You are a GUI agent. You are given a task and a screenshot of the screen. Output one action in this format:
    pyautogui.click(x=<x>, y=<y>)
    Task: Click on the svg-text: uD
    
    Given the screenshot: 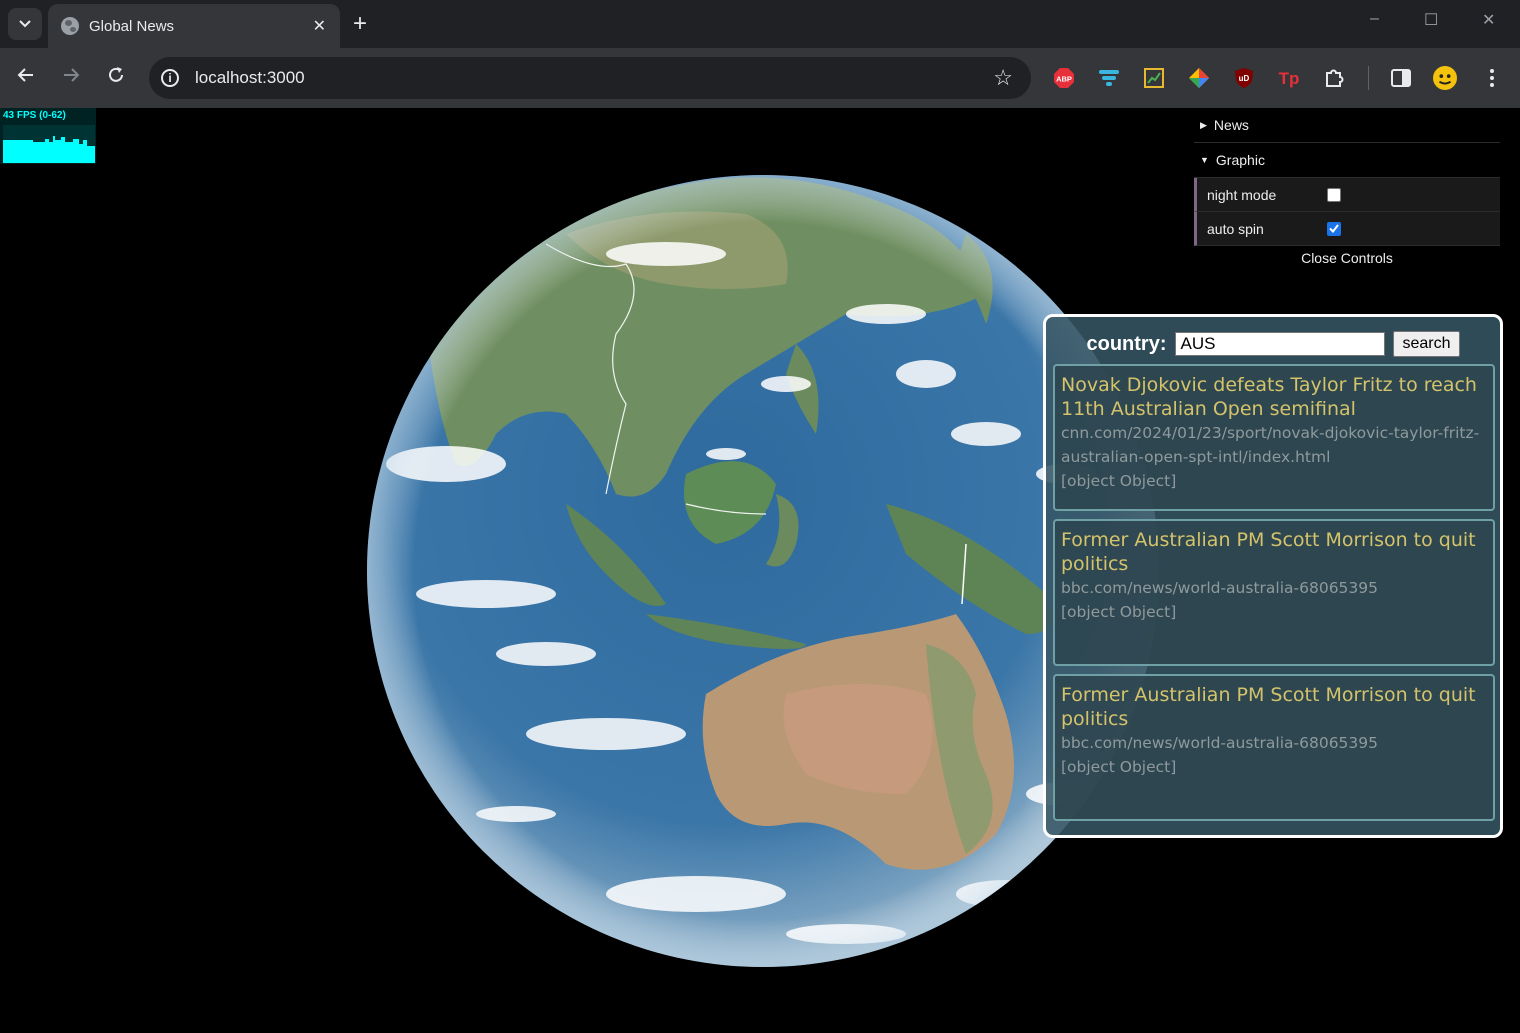 What is the action you would take?
    pyautogui.click(x=1244, y=78)
    